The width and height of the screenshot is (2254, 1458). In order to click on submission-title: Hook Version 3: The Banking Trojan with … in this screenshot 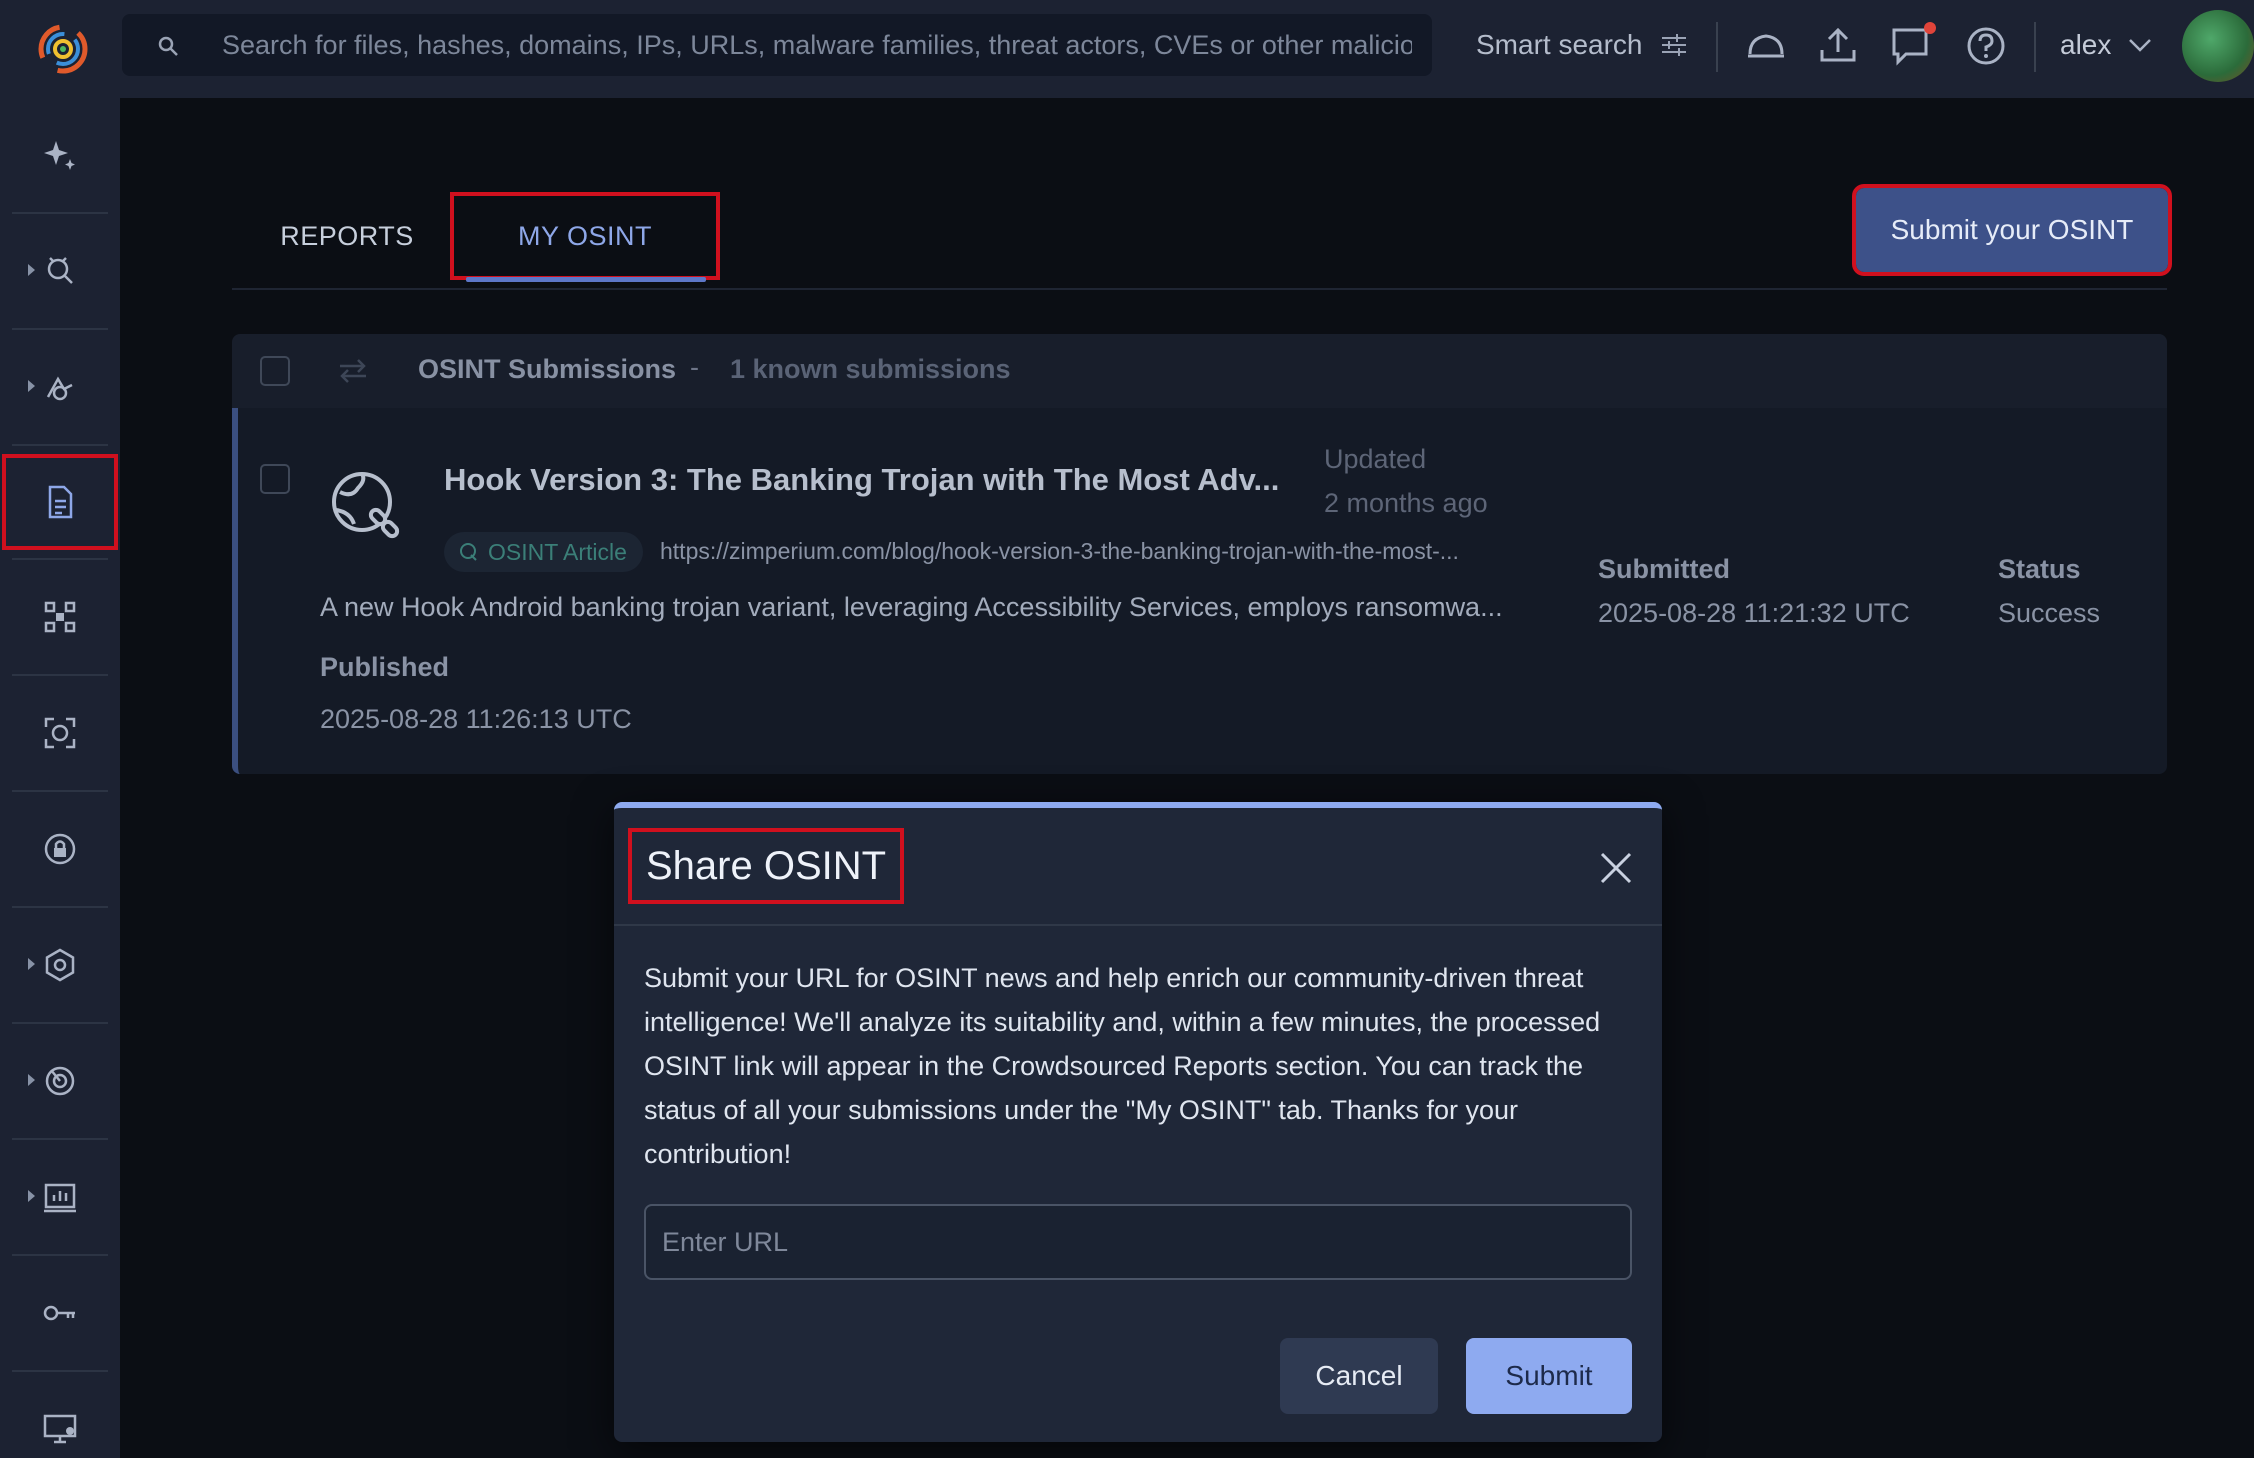, I will do `click(861, 480)`.